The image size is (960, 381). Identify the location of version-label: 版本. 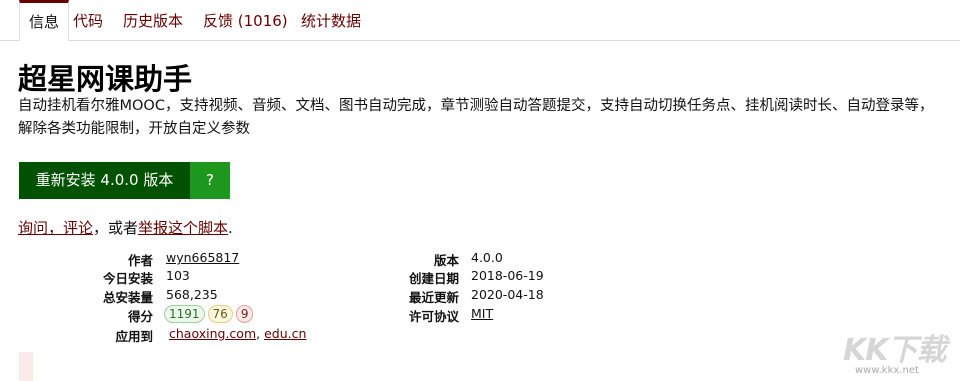
(446, 260).